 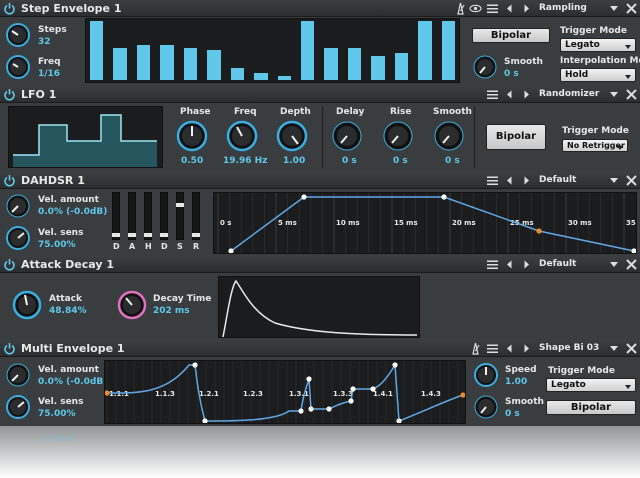 I want to click on eye-icon, so click(x=475, y=8).